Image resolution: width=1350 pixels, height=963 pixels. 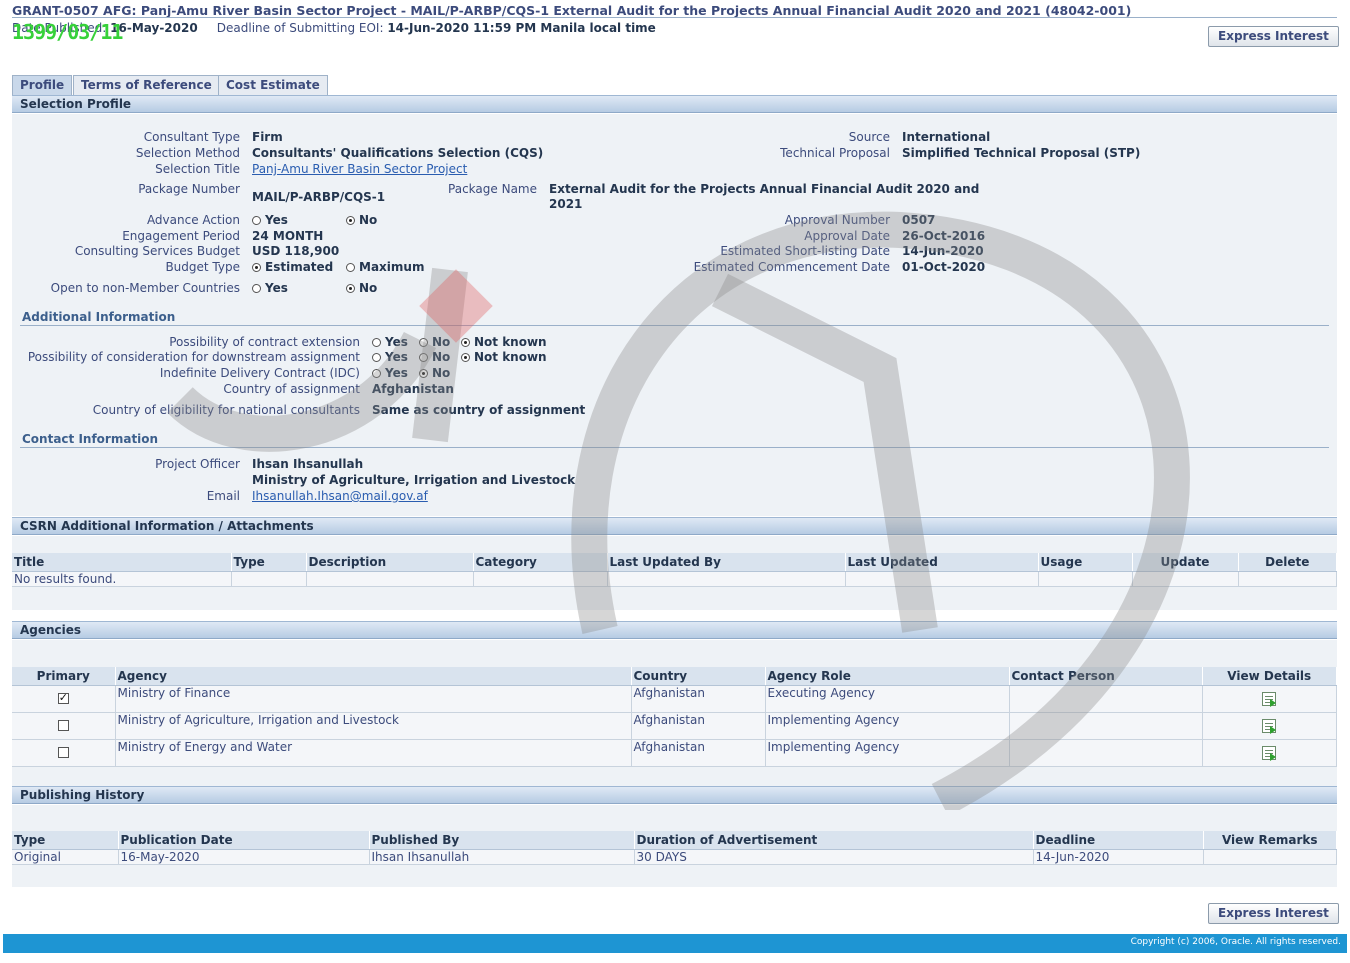 I want to click on col-category: Category, so click(x=540, y=562).